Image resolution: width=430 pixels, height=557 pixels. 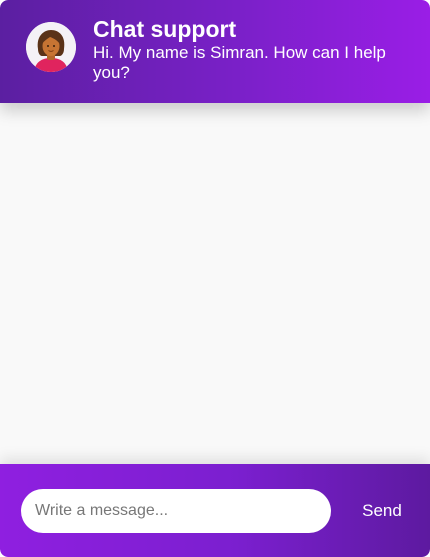 I want to click on send-button: Send, so click(x=382, y=511).